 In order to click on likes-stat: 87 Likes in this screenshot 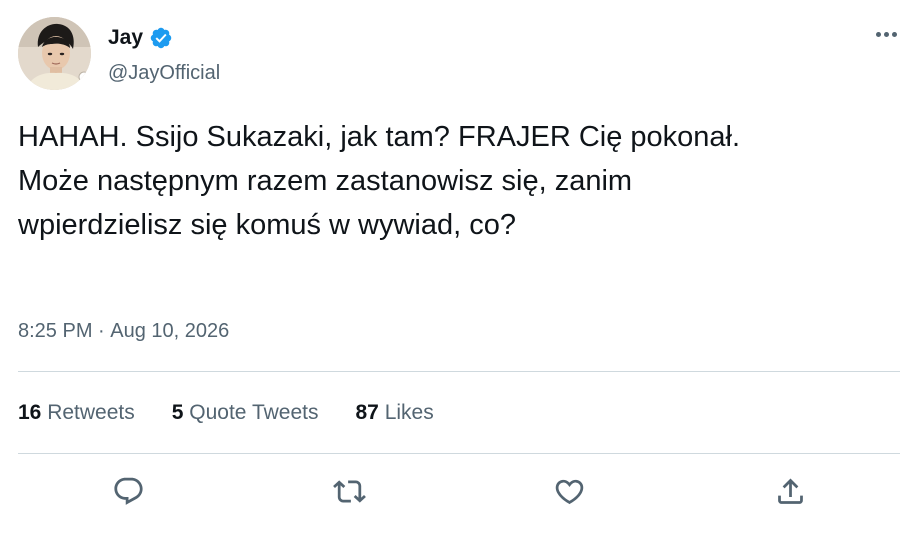, I will do `click(394, 413)`.